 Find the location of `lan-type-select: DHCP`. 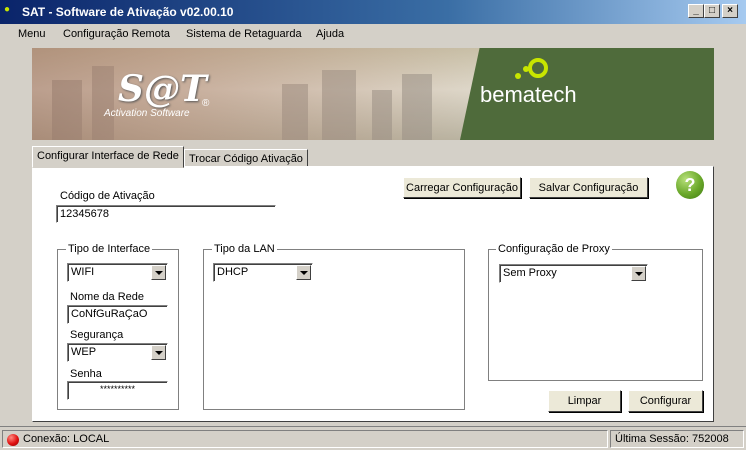

lan-type-select: DHCP is located at coordinates (263, 272).